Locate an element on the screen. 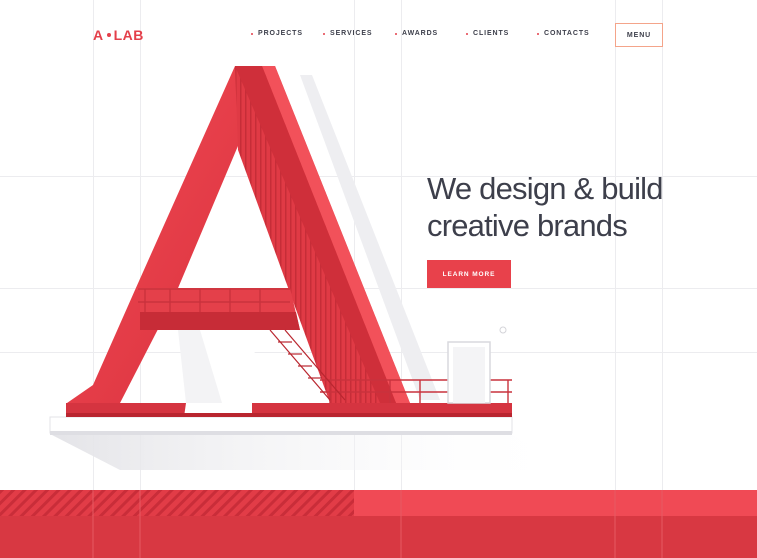 This screenshot has width=757, height=558. nav-item-projects: PROJECTS is located at coordinates (277, 33).